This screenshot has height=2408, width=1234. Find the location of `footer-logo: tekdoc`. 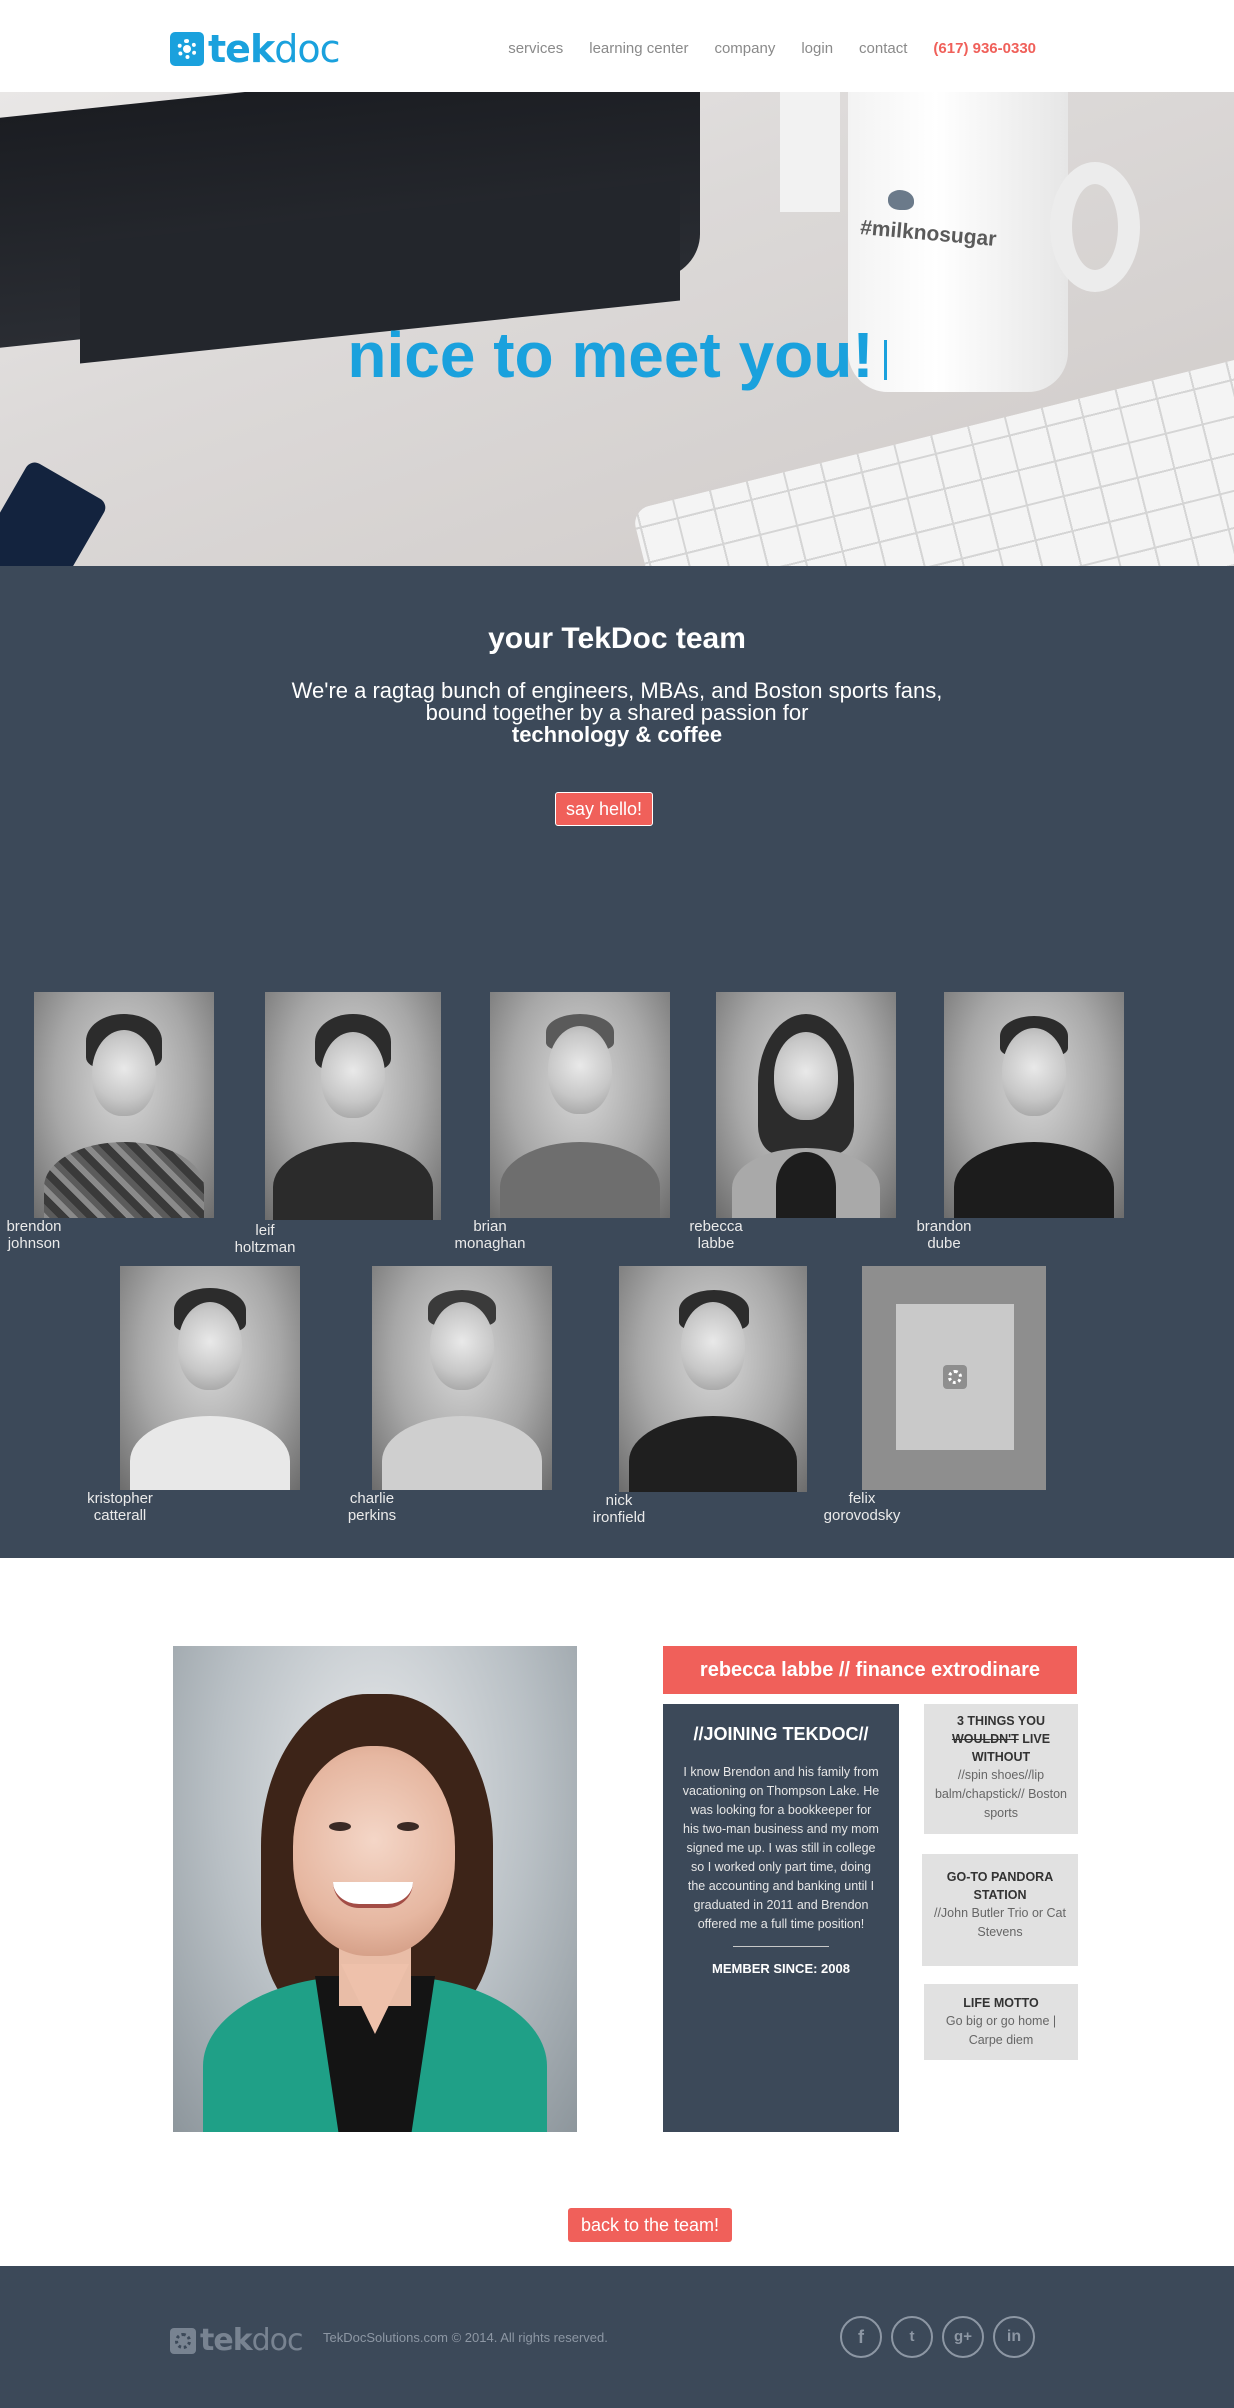

footer-logo: tekdoc is located at coordinates (237, 2340).